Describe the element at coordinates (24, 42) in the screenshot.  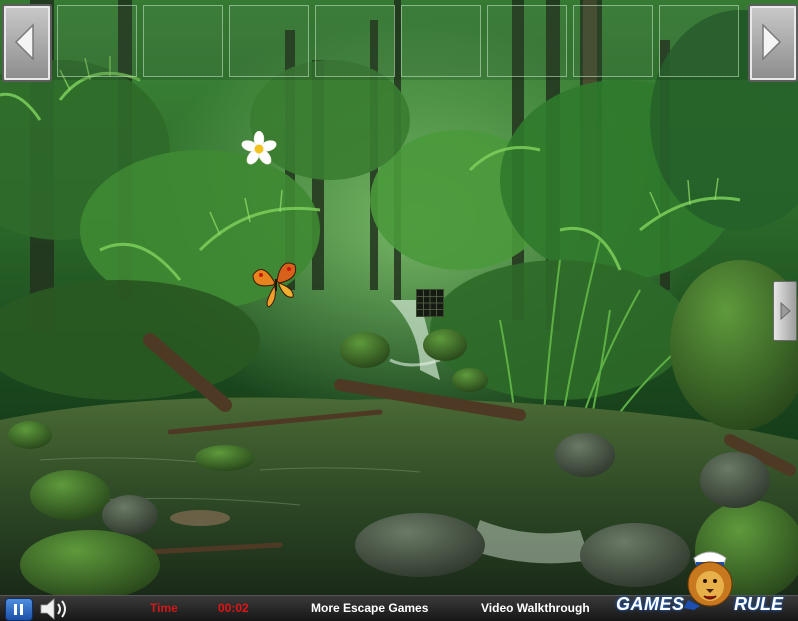
I see `chevron-left-icon` at that location.